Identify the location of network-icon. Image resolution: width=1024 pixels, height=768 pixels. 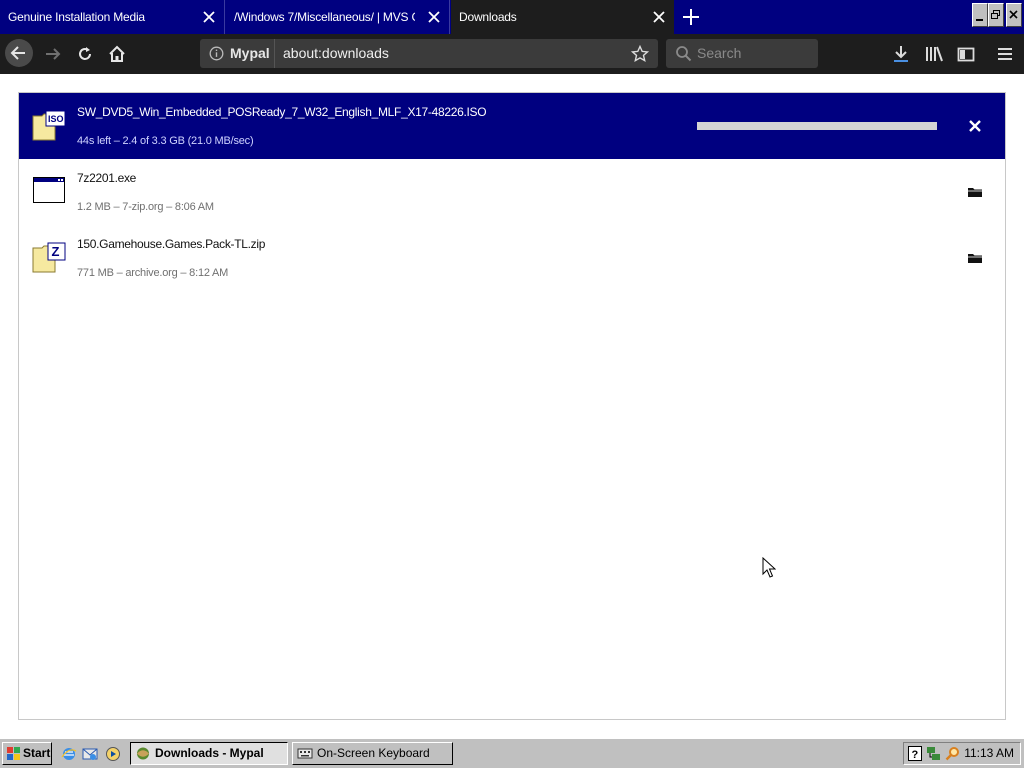
(933, 753).